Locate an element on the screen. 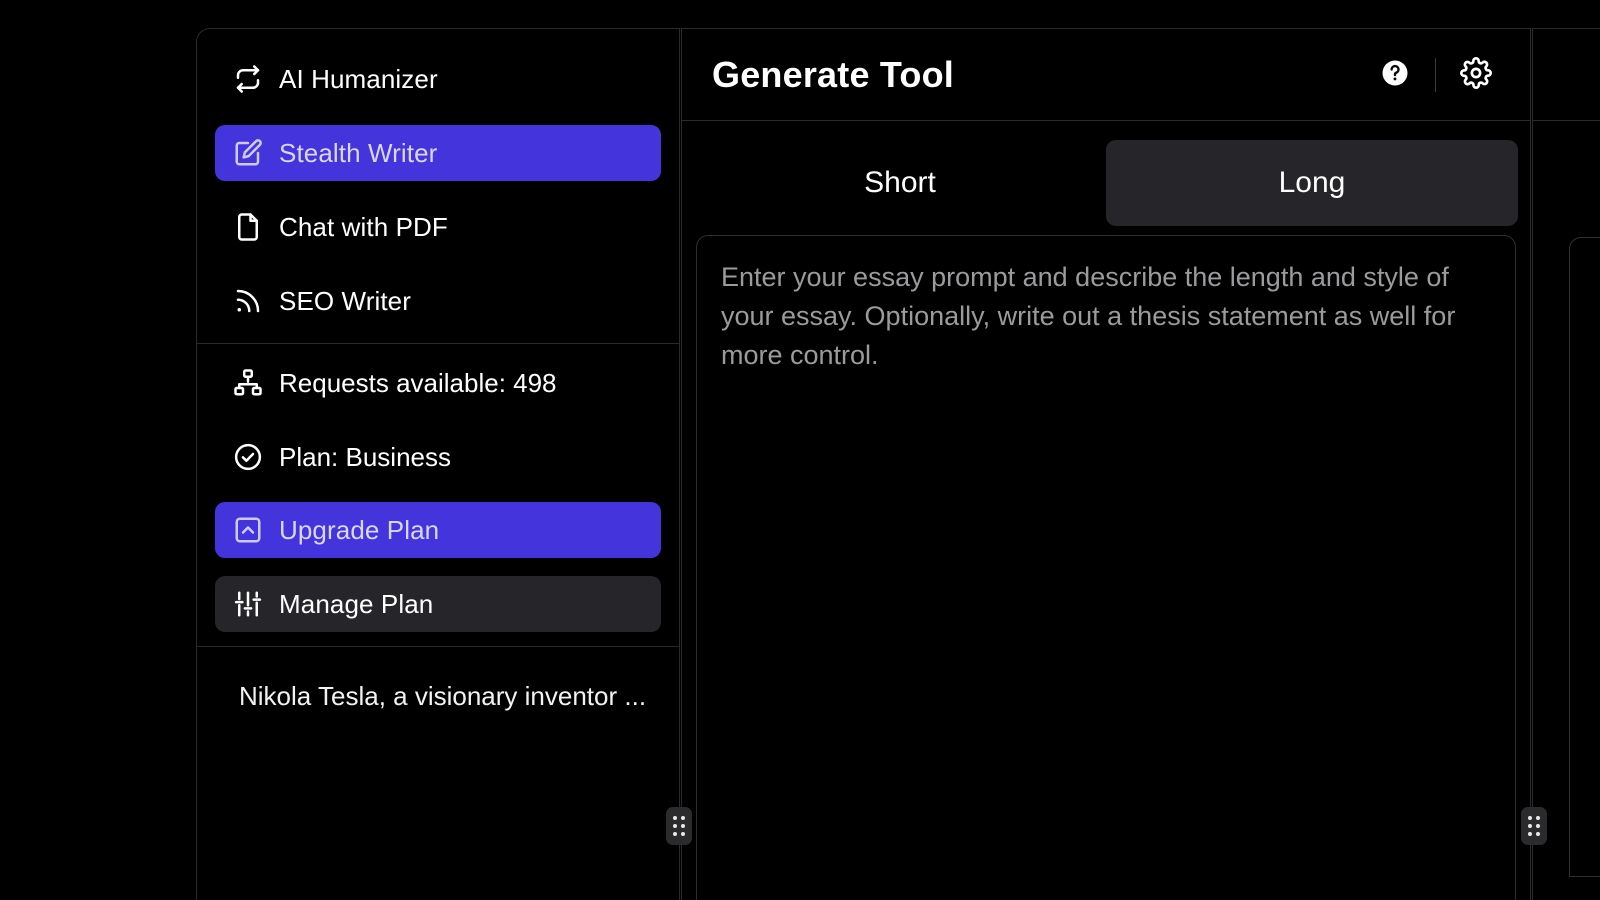 Image resolution: width=1600 pixels, height=900 pixels. header-divider is located at coordinates (1435, 74).